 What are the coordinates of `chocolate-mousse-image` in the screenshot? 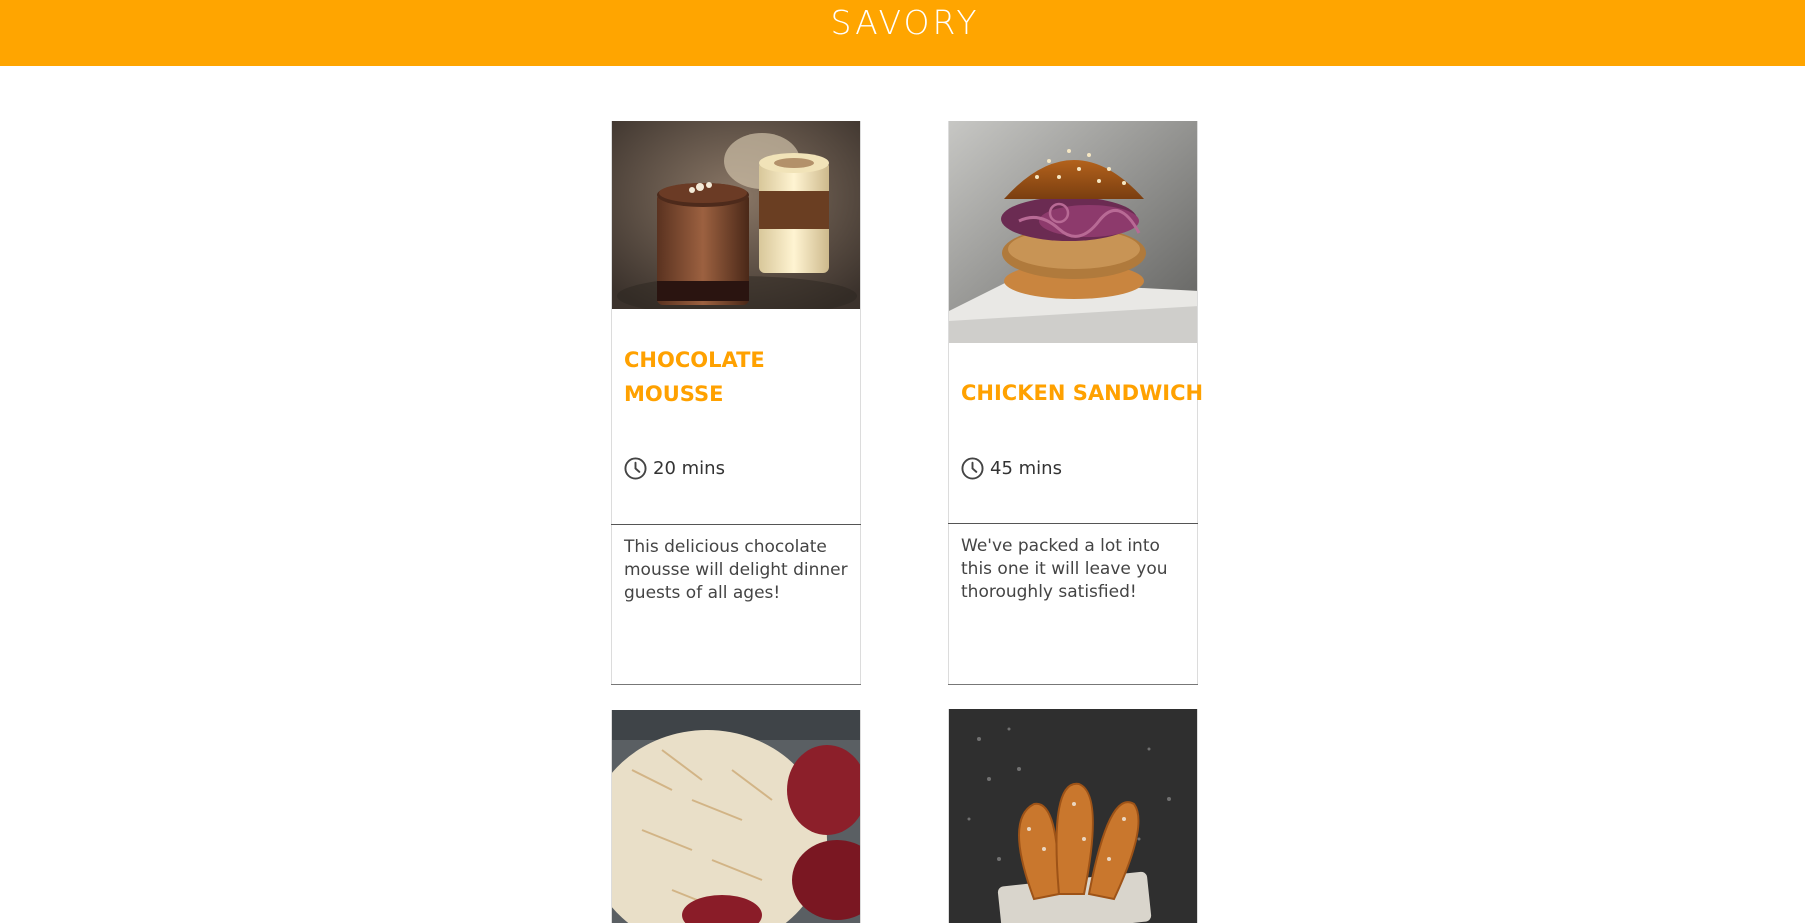 It's located at (736, 215).